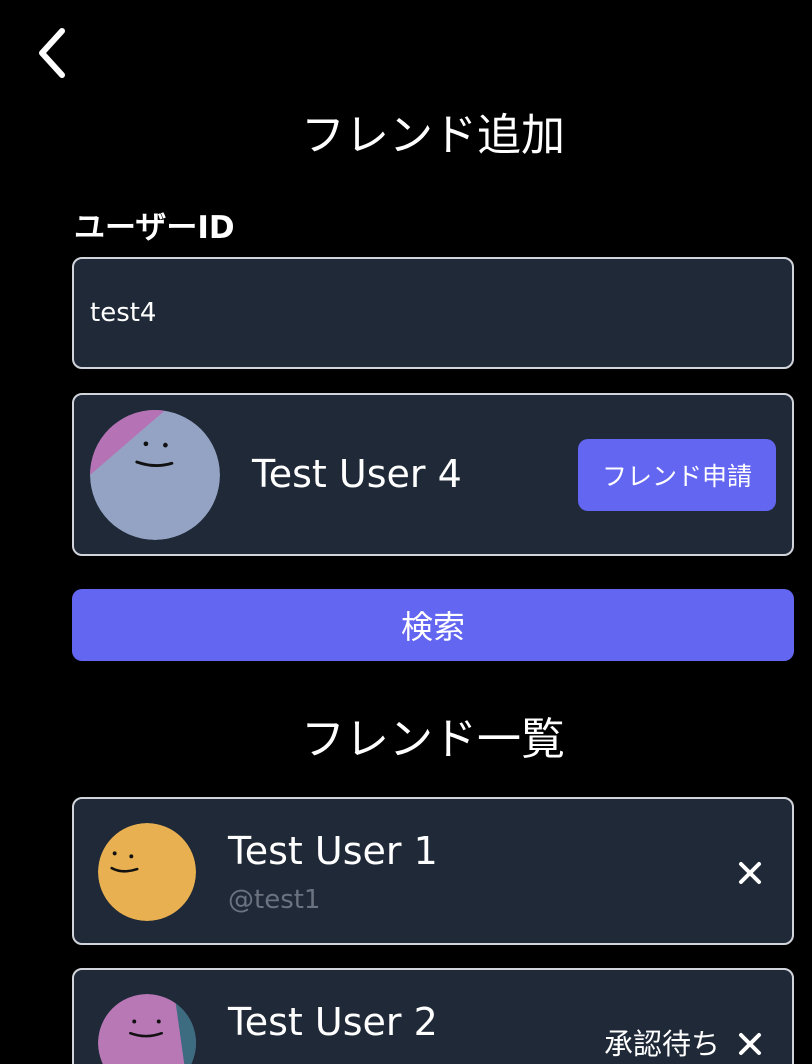 The image size is (812, 1064). Describe the element at coordinates (433, 135) in the screenshot. I see `page-title: フレンド追加` at that location.